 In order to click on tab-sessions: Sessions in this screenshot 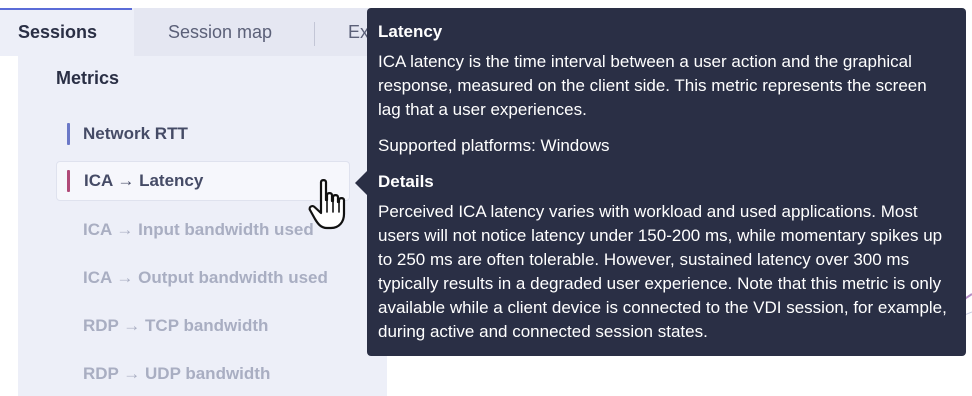, I will do `click(67, 32)`.